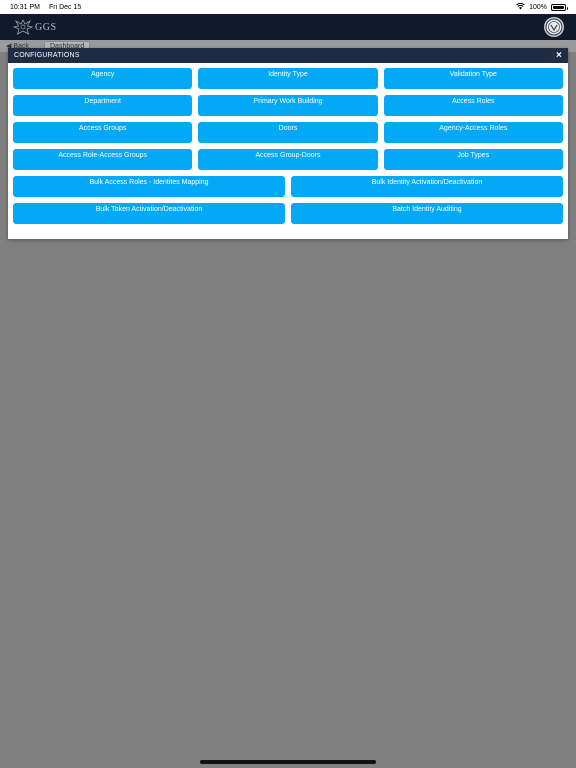 This screenshot has width=576, height=768. What do you see at coordinates (473, 105) in the screenshot?
I see `access-roles-button: Access Roles` at bounding box center [473, 105].